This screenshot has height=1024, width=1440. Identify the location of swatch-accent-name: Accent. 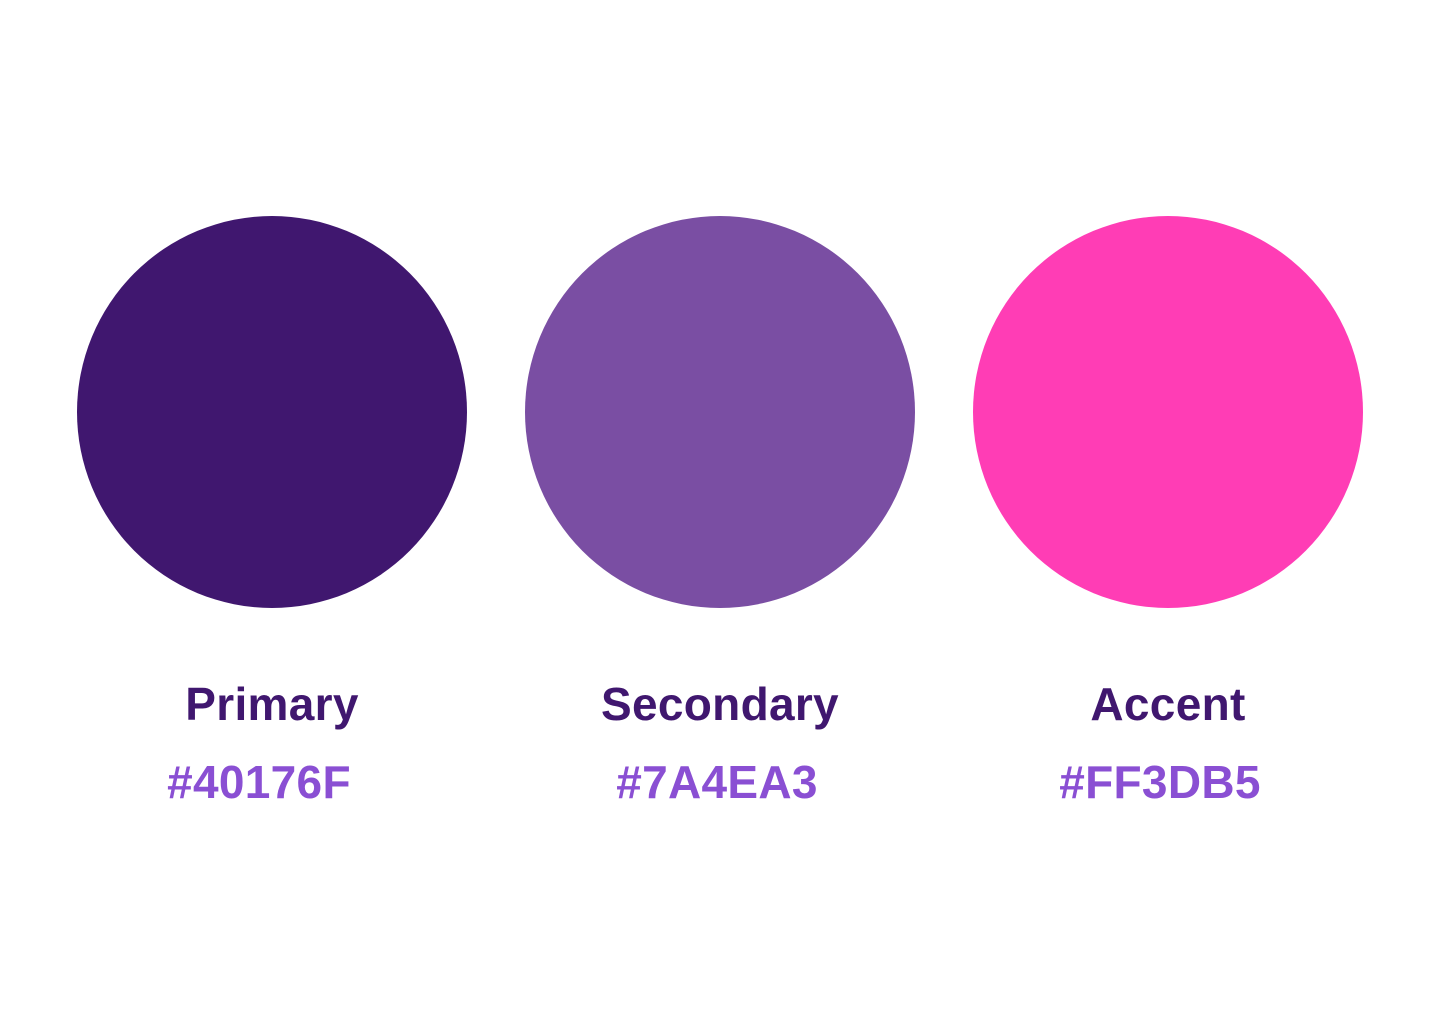
(1168, 704).